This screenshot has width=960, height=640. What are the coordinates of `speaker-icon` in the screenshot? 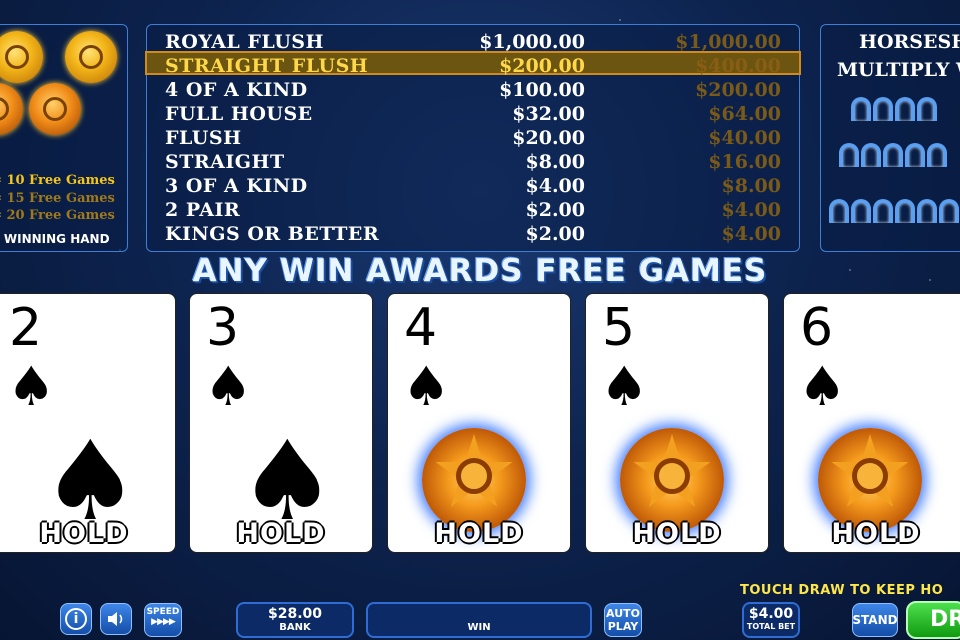 It's located at (115, 619).